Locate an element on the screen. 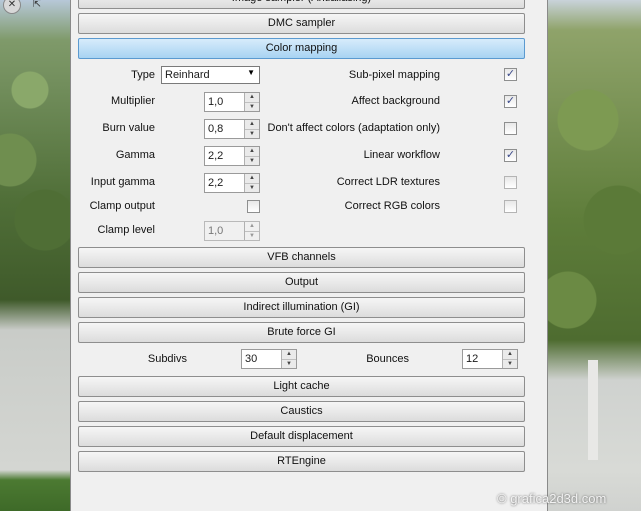  rollout-dmc-sampler: DMC sampler is located at coordinates (301, 23).